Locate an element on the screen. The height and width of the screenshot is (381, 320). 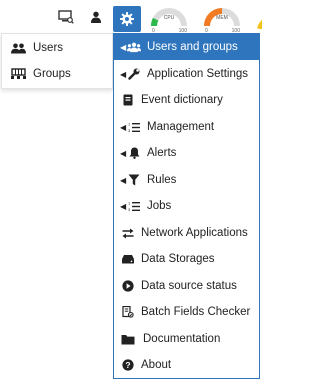
settings-gear-button is located at coordinates (127, 19).